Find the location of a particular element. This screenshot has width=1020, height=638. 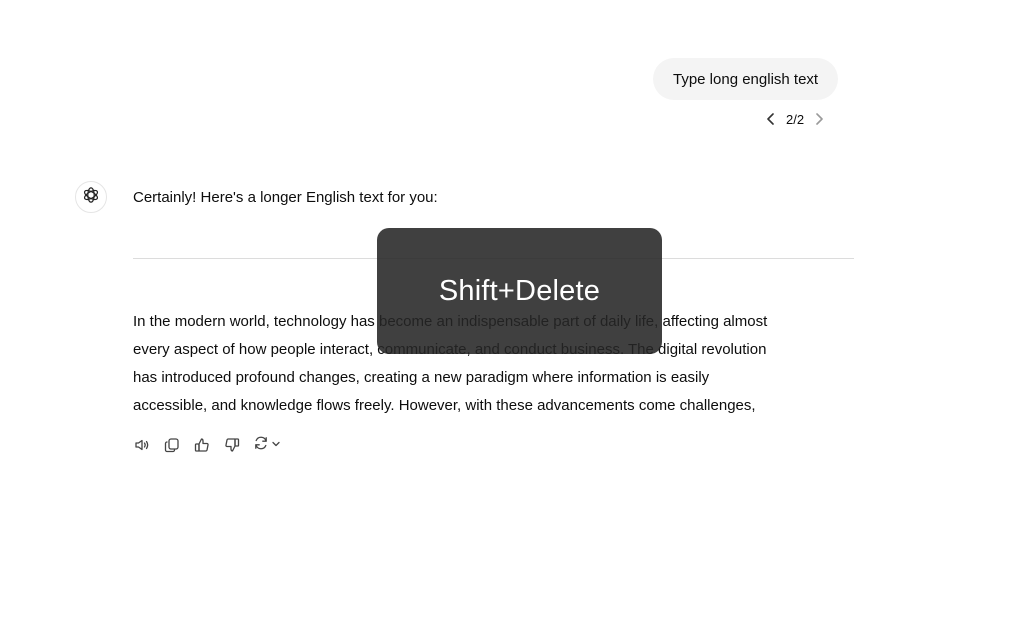

response-pagination: 2/2 is located at coordinates (795, 119).